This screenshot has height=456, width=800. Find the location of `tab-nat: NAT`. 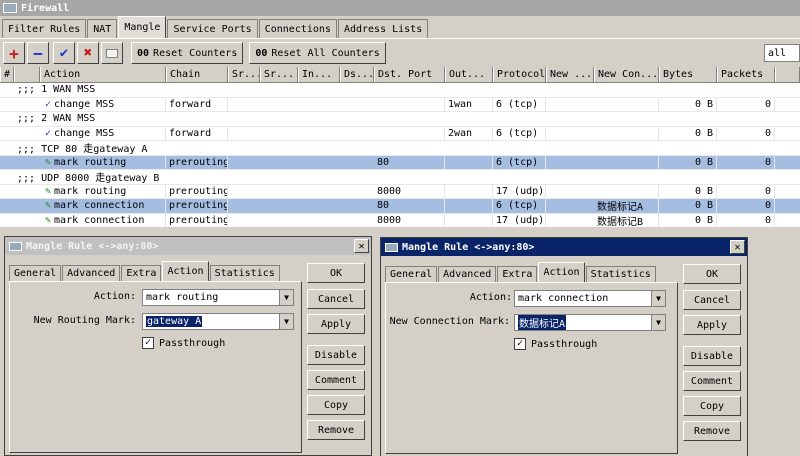

tab-nat: NAT is located at coordinates (102, 28).